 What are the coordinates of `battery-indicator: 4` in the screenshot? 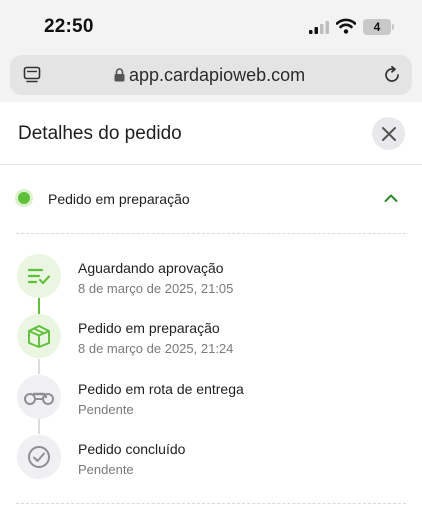 It's located at (377, 27).